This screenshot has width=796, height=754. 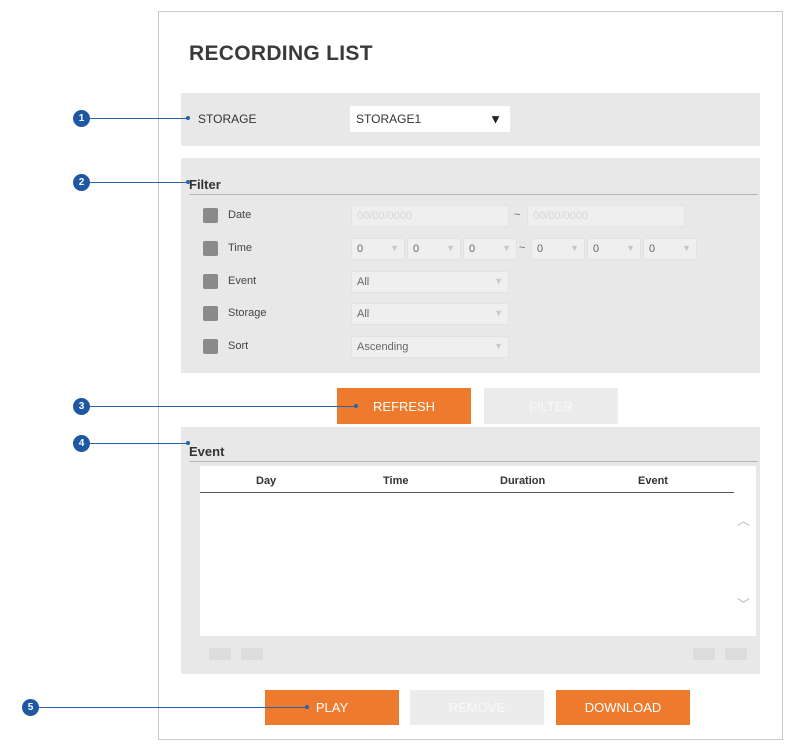 I want to click on table-header-divider, so click(x=467, y=492).